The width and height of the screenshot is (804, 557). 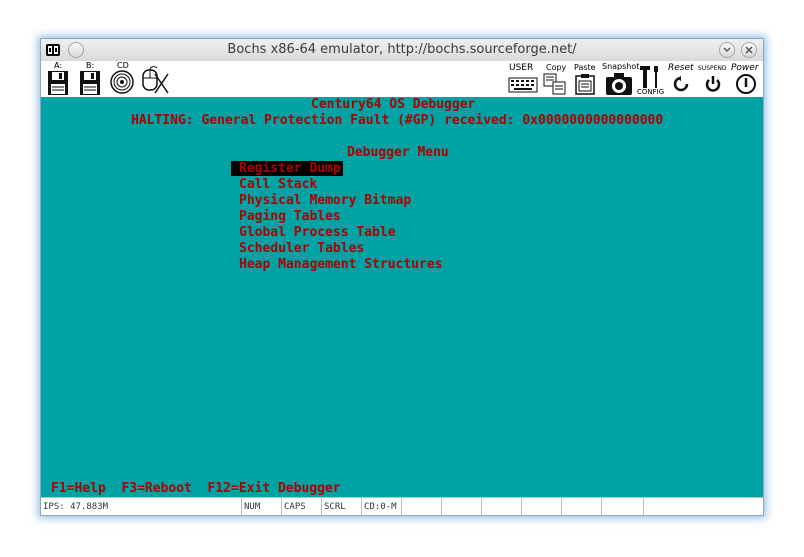 I want to click on menu-item: Heap Management Structures, so click(x=341, y=264).